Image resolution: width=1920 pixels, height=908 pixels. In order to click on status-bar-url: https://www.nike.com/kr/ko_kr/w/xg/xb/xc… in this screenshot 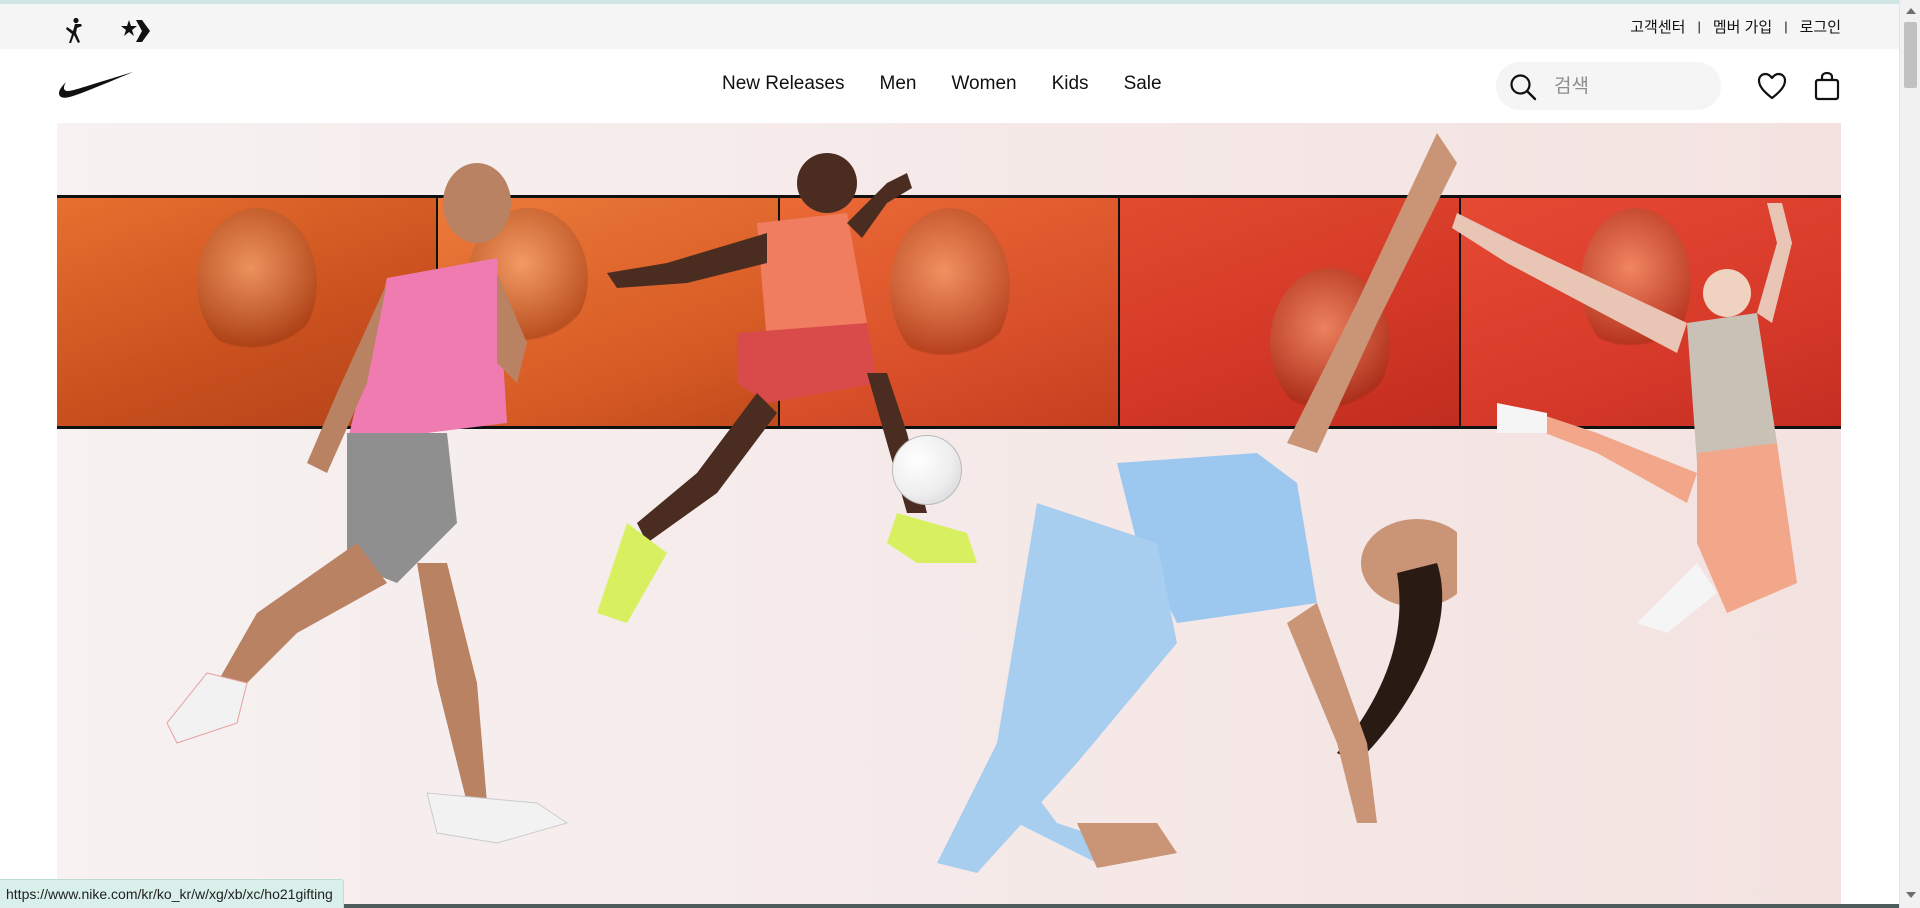, I will do `click(172, 893)`.